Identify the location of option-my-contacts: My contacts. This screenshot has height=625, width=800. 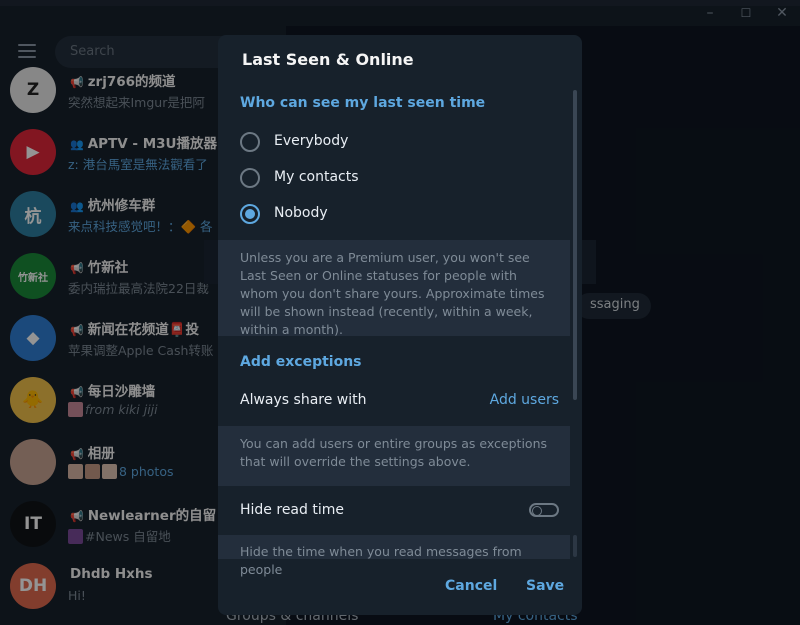
(394, 178).